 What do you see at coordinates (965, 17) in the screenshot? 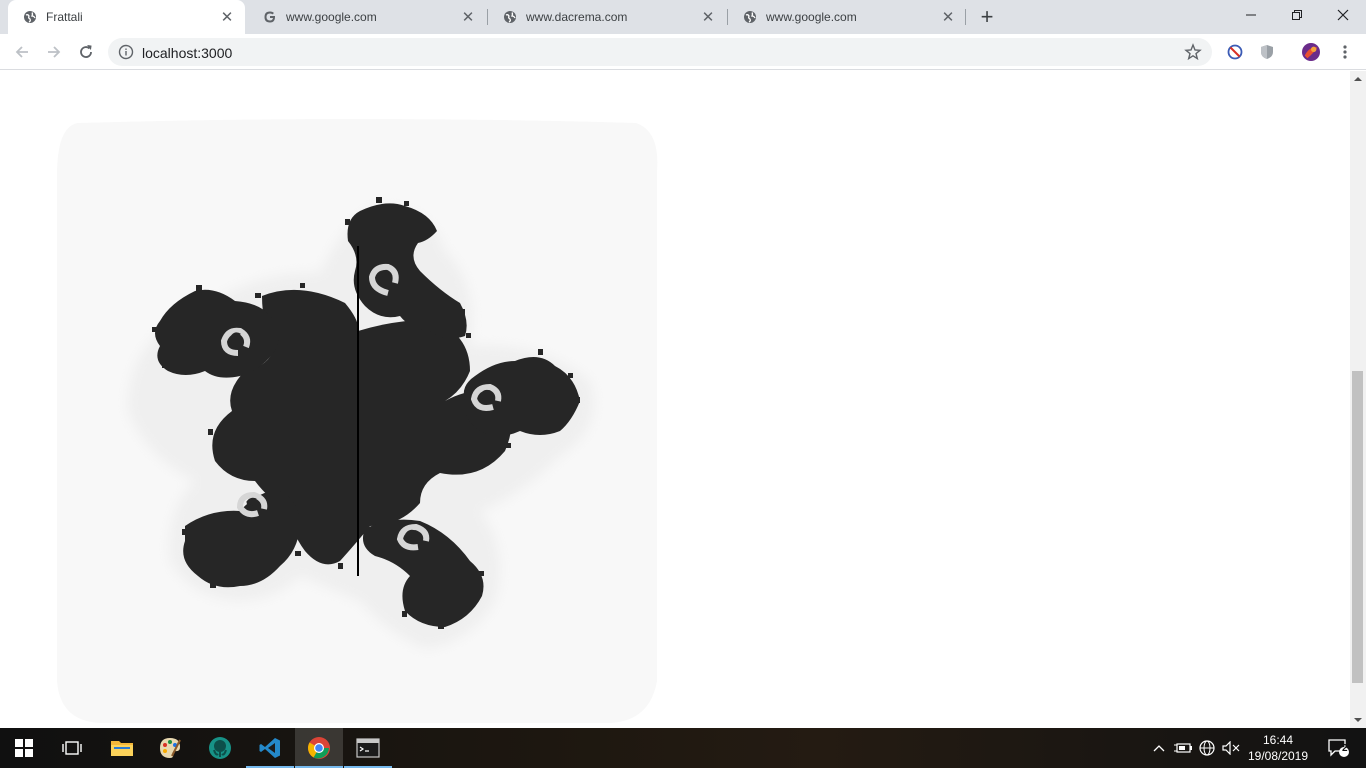
I see `tab-divider` at bounding box center [965, 17].